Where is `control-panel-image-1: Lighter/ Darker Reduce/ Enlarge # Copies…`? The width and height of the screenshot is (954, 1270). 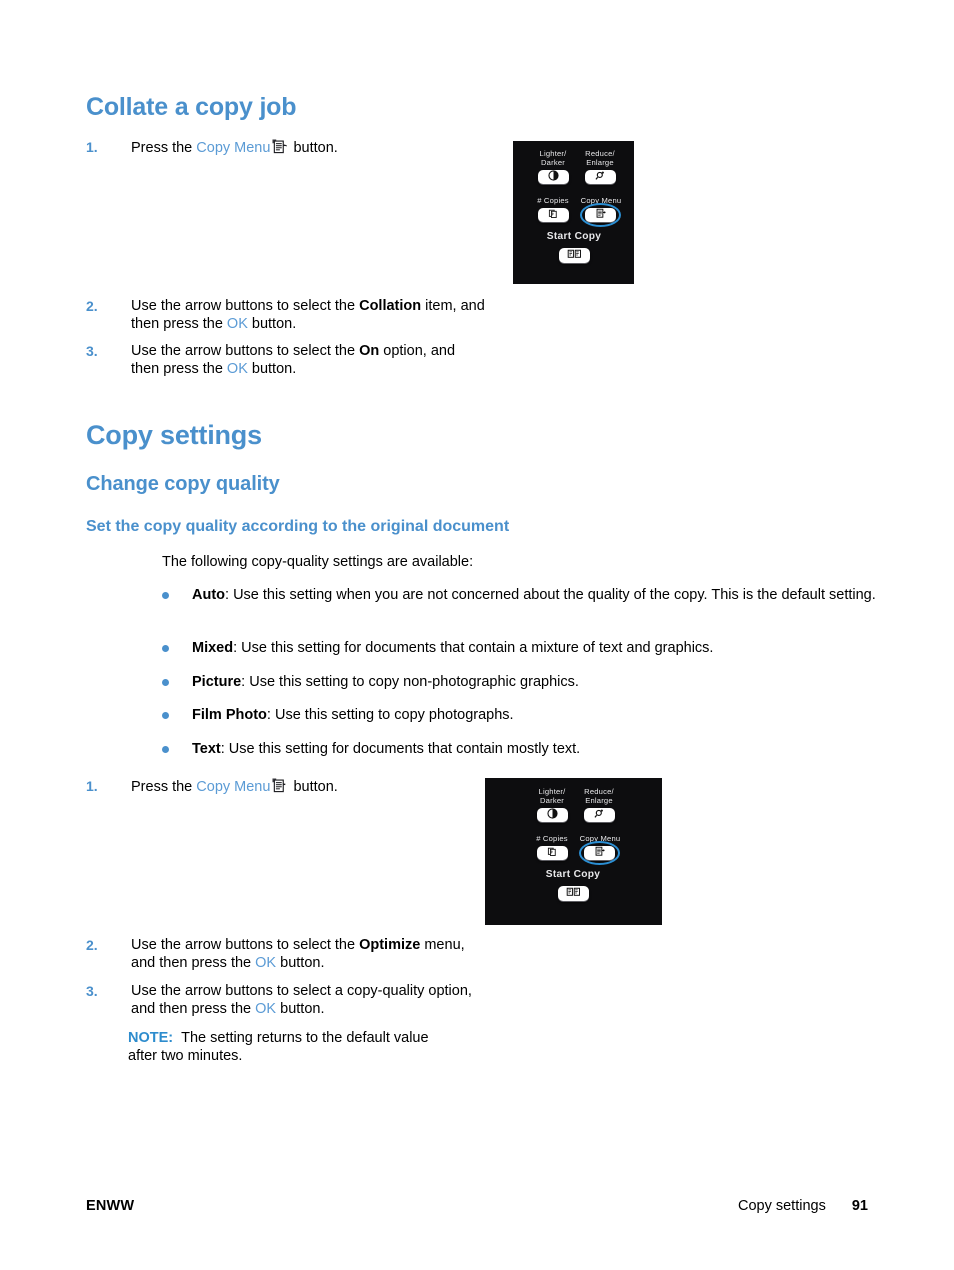
control-panel-image-1: Lighter/ Darker Reduce/ Enlarge # Copies… is located at coordinates (573, 212).